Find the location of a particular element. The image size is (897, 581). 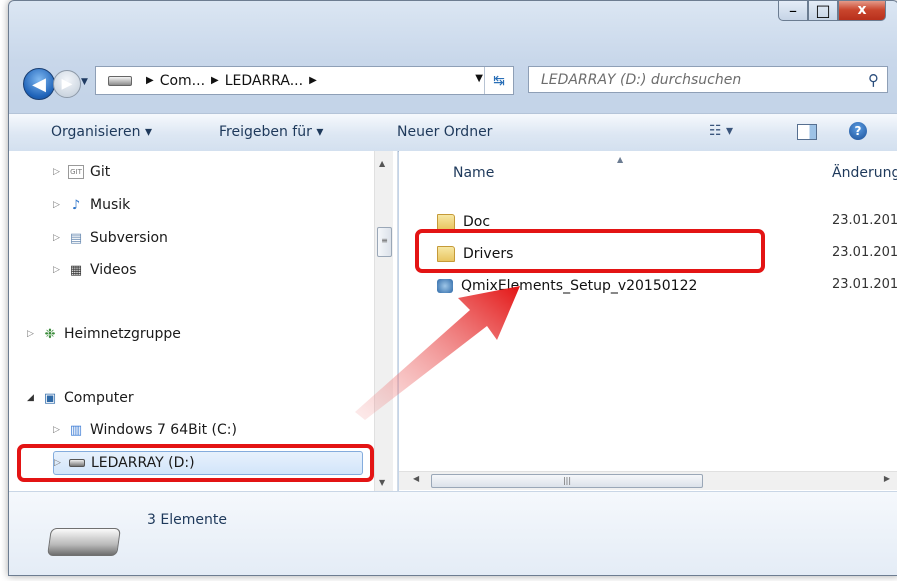

tree-item-musik: ▷ ♪ Musik is located at coordinates (91, 205).